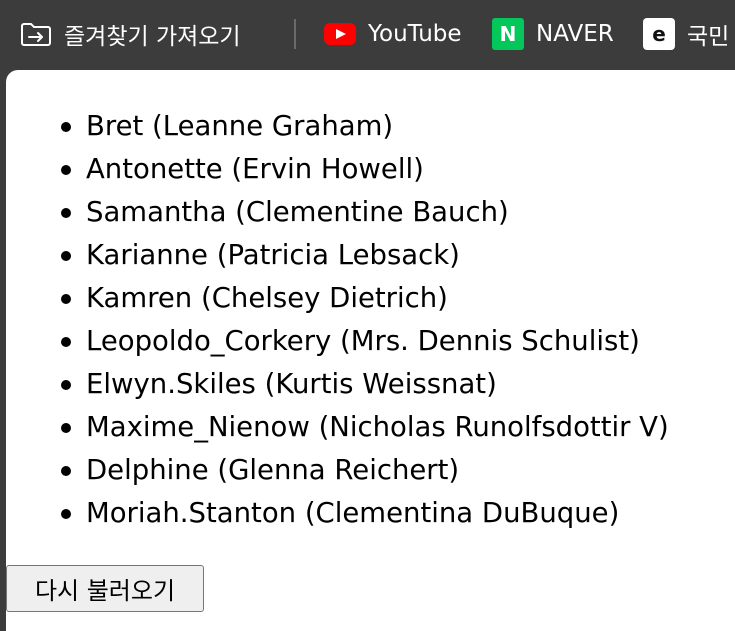 Image resolution: width=735 pixels, height=631 pixels. I want to click on list-item: Moriah.Stanton (Clementina DuBuque), so click(365, 513).